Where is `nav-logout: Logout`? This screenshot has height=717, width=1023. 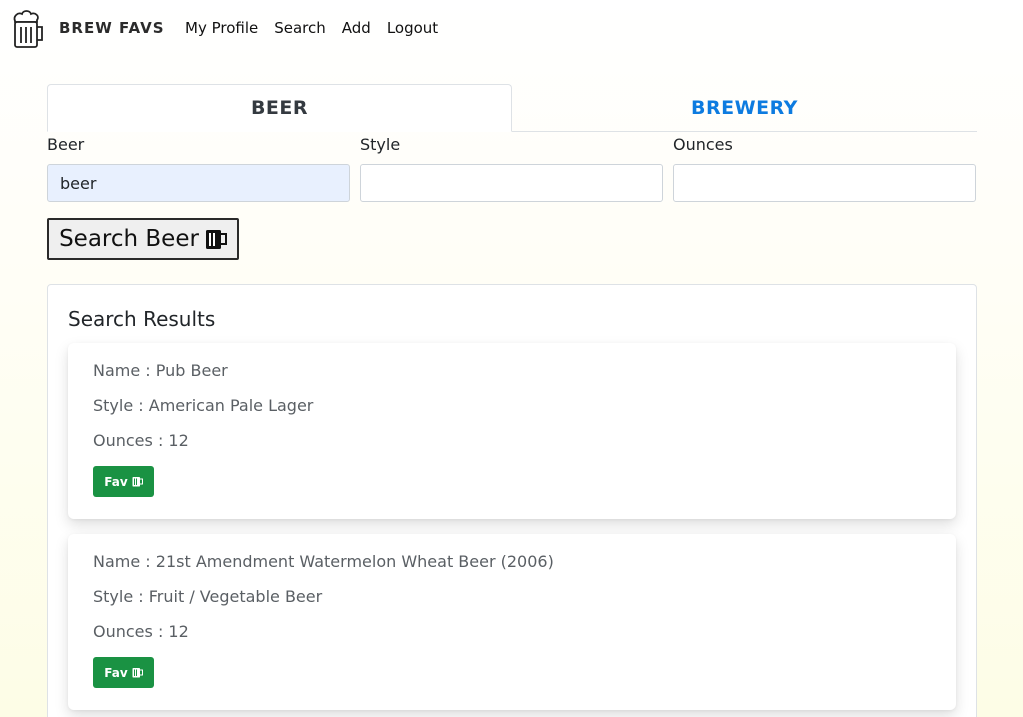 nav-logout: Logout is located at coordinates (412, 28).